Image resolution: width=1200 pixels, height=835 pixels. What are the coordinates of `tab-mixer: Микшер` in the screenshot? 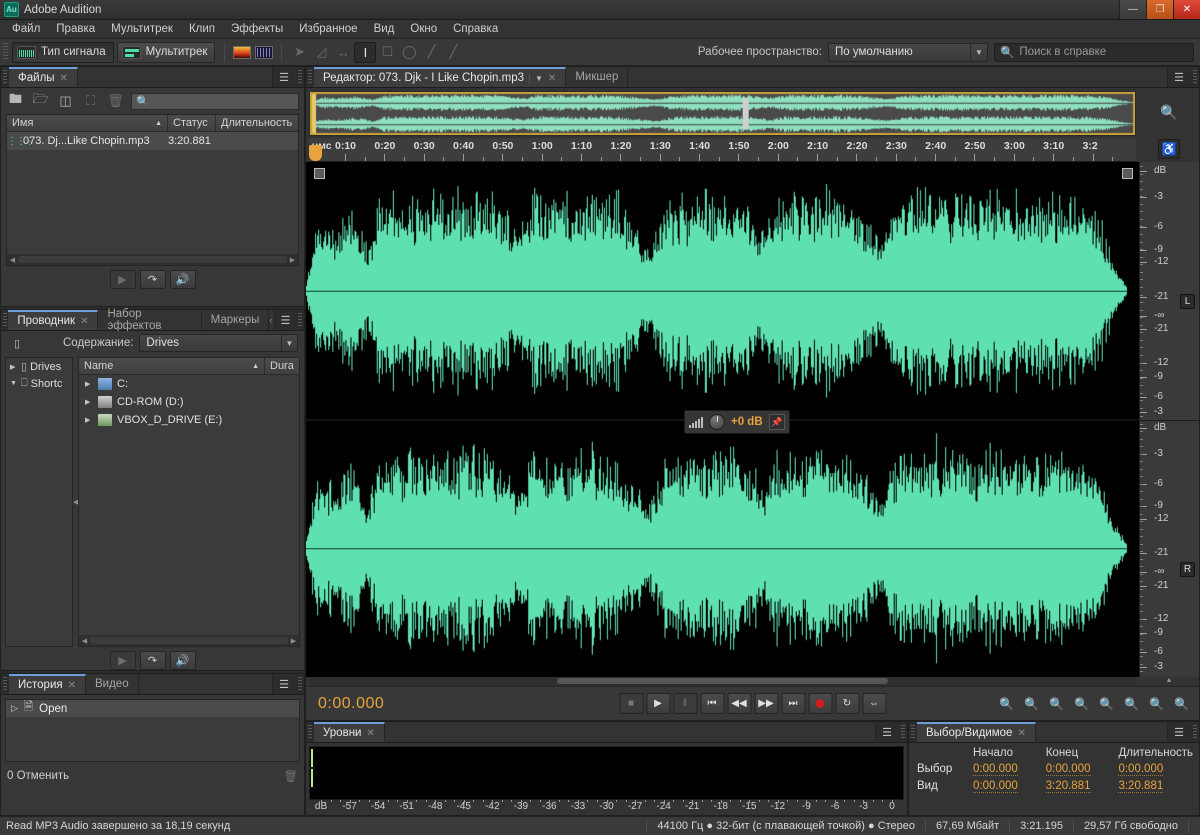 It's located at (597, 77).